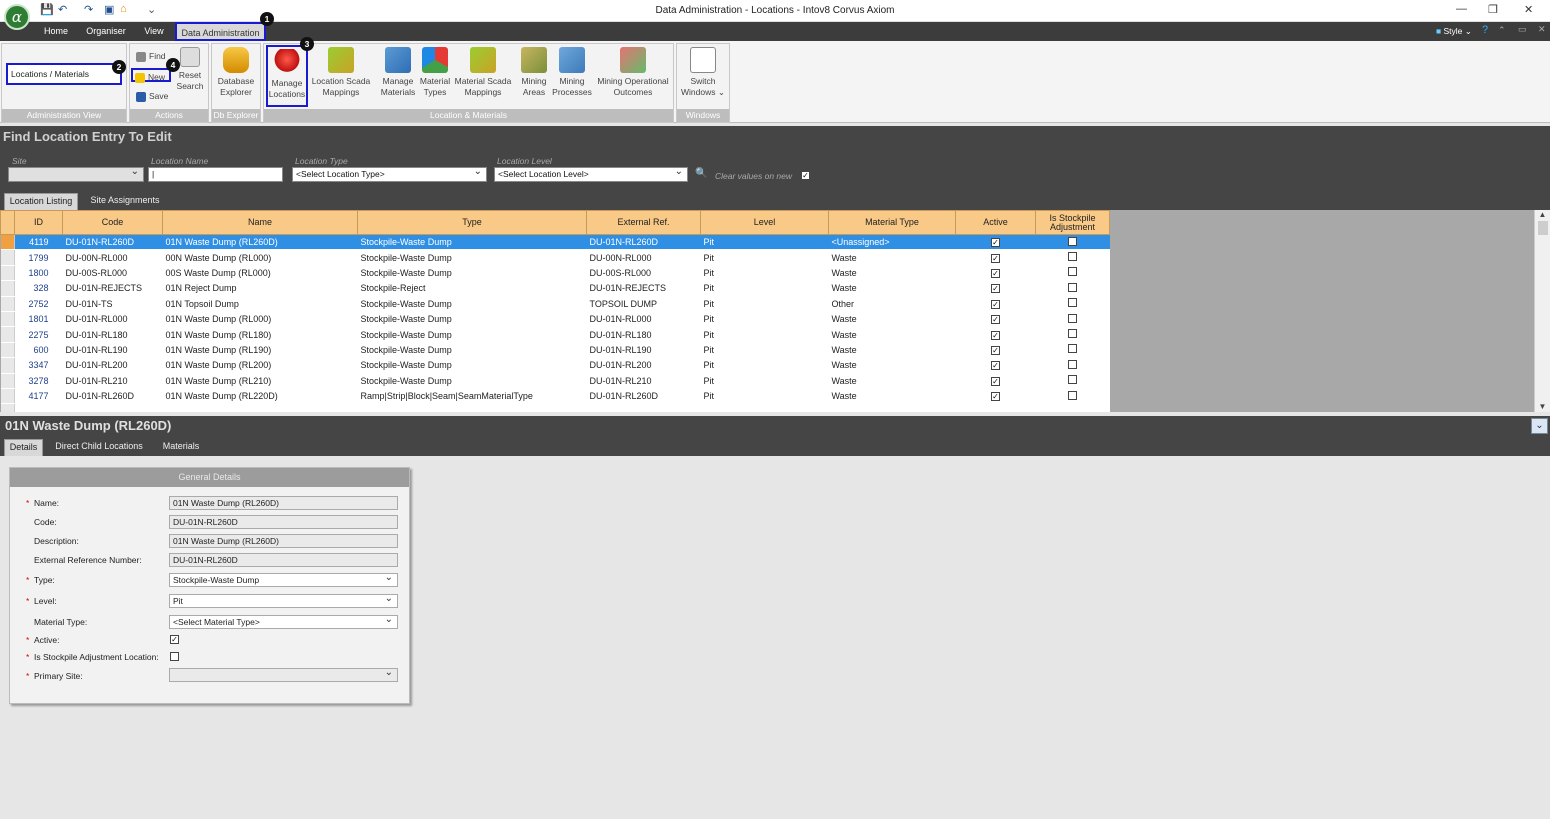 This screenshot has height=819, width=1550. What do you see at coordinates (76, 173) in the screenshot?
I see `site-select` at bounding box center [76, 173].